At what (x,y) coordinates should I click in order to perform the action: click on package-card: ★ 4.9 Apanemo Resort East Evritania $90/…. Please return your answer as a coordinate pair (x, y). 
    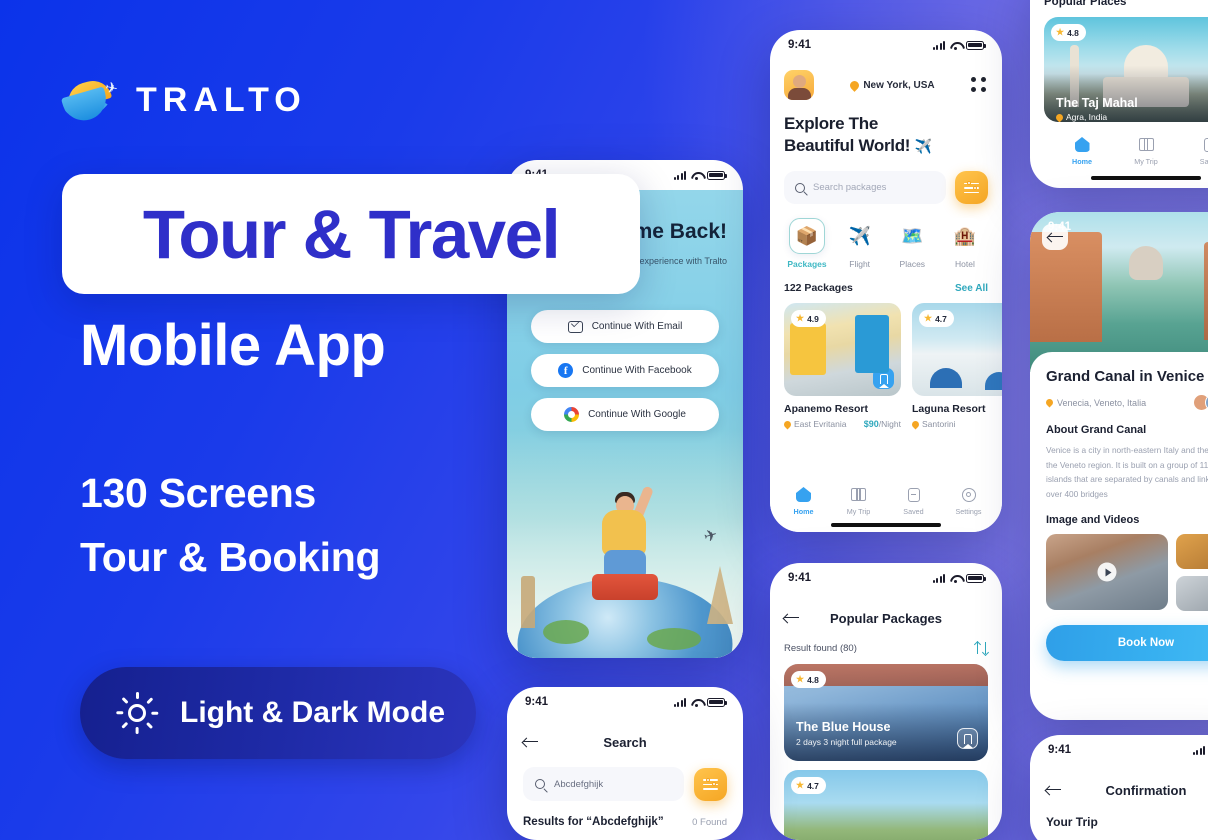
    Looking at the image, I should click on (841, 366).